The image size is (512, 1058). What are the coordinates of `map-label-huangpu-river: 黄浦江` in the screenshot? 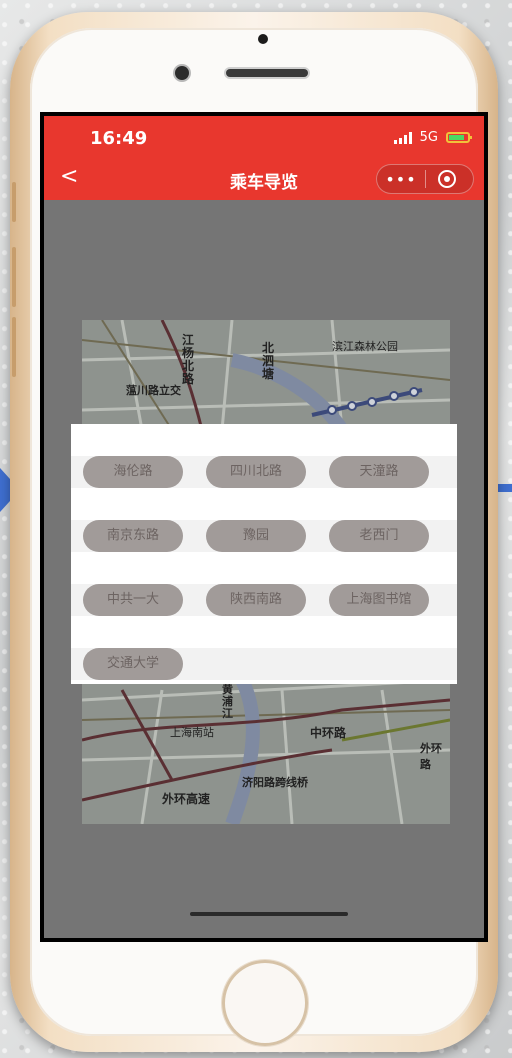 It's located at (227, 701).